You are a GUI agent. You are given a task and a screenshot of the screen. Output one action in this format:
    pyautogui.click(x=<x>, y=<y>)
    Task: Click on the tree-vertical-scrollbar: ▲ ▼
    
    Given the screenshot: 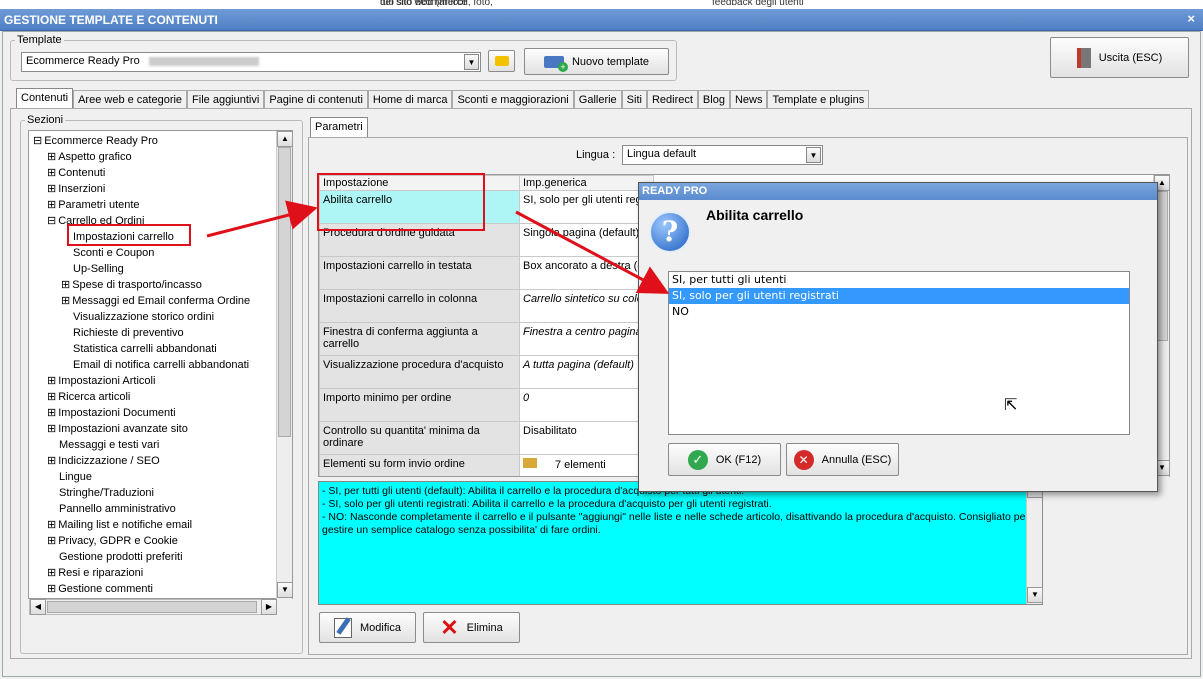 What is the action you would take?
    pyautogui.click(x=284, y=365)
    